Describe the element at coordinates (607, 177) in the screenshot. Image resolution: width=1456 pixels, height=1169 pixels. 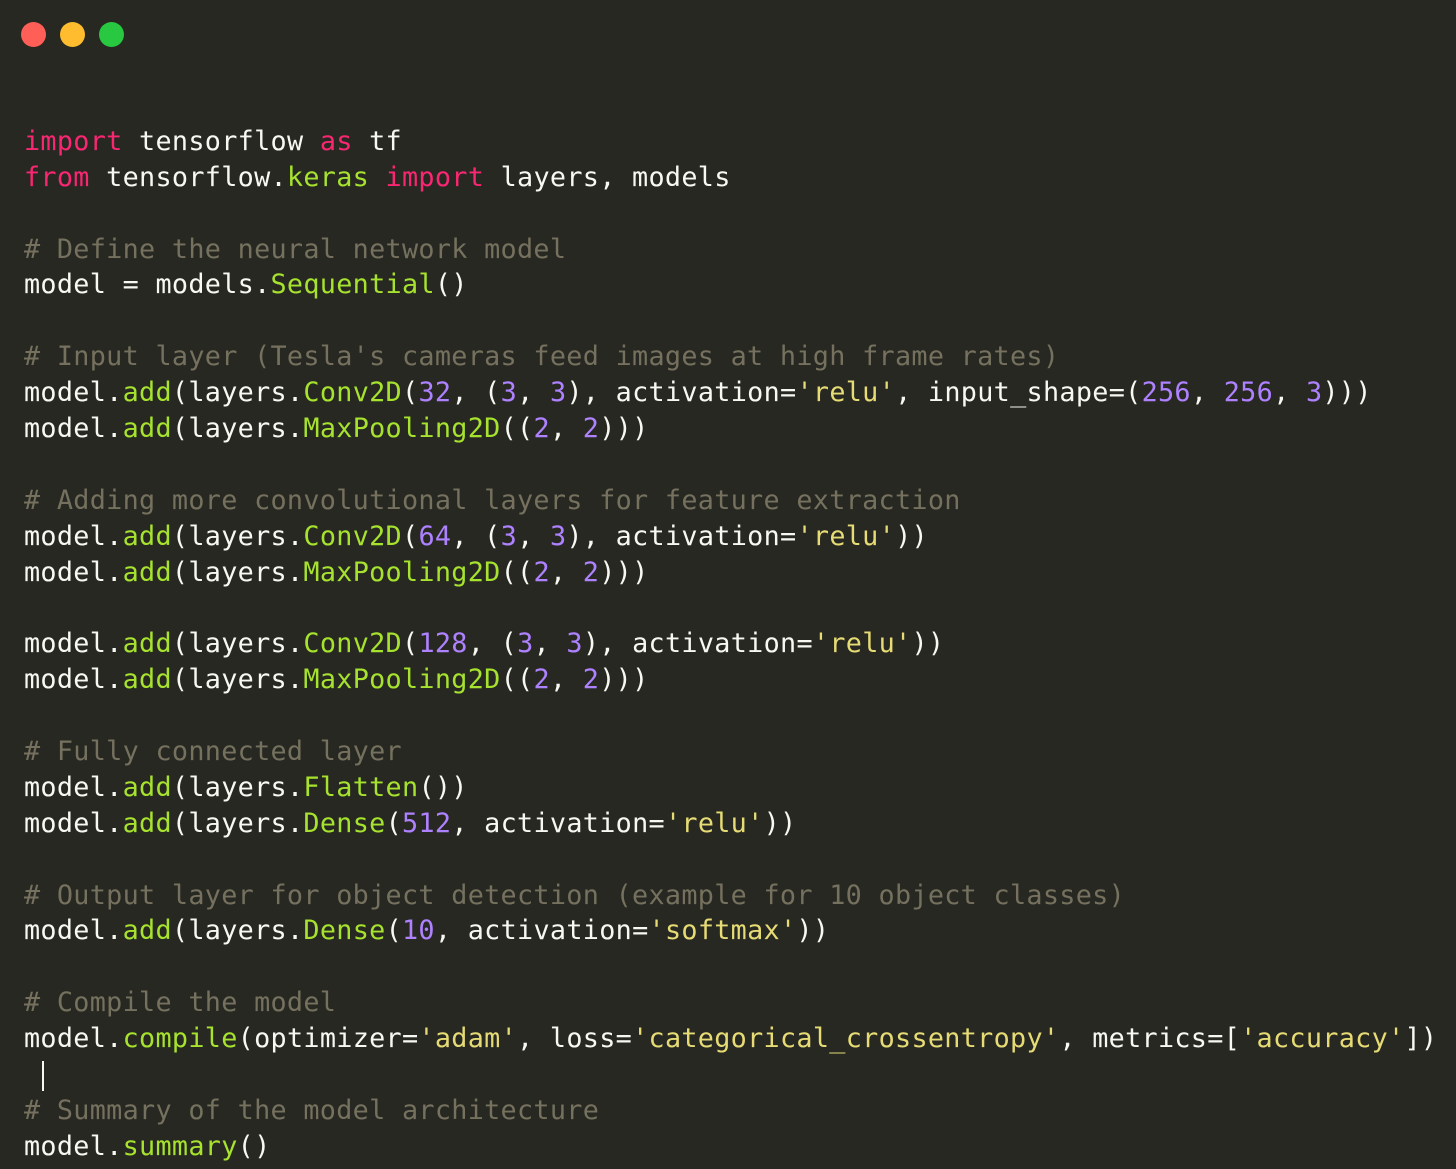
I see `default-token: layers, models` at that location.